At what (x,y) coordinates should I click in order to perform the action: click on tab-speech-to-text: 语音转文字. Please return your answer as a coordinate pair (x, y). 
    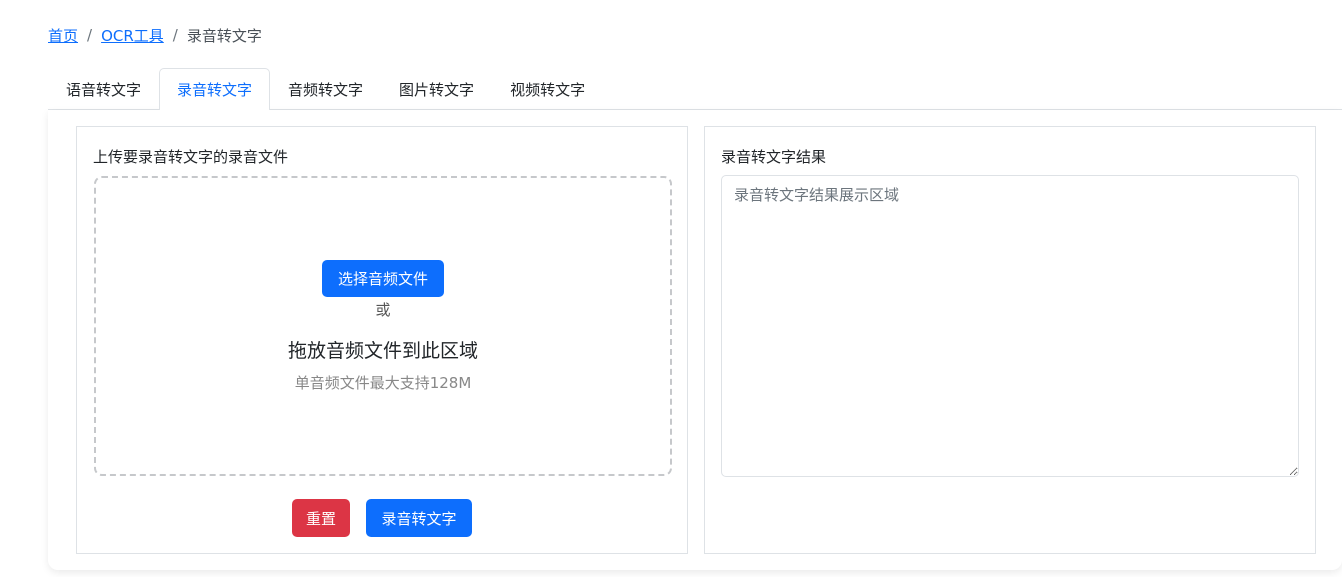
    Looking at the image, I should click on (103, 89).